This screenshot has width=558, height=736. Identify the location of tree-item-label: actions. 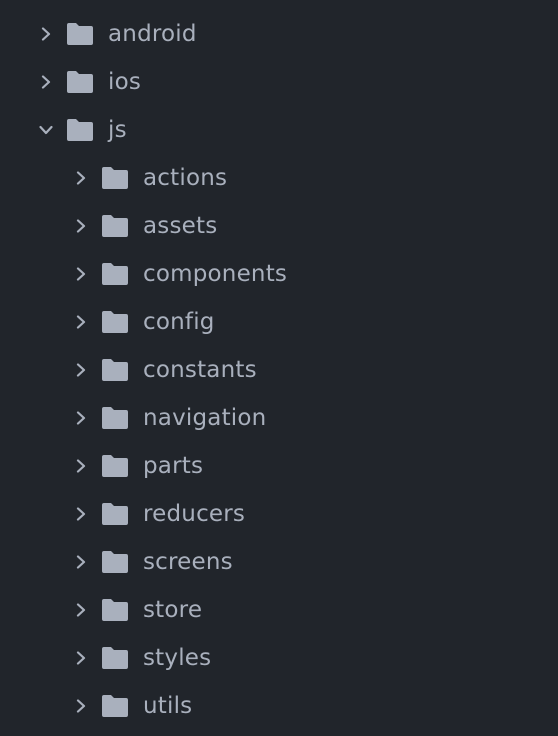
(185, 178).